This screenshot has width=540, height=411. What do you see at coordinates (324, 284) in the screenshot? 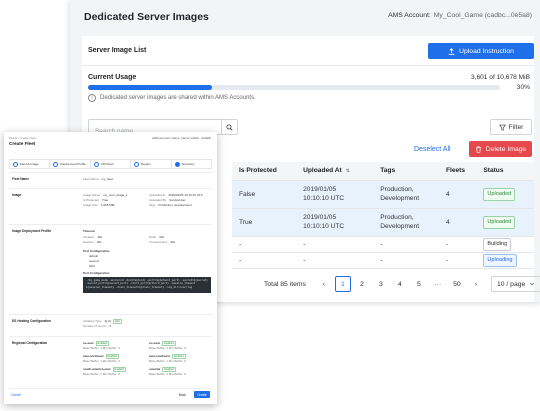
I see `pagination-prev-button: ‹` at bounding box center [324, 284].